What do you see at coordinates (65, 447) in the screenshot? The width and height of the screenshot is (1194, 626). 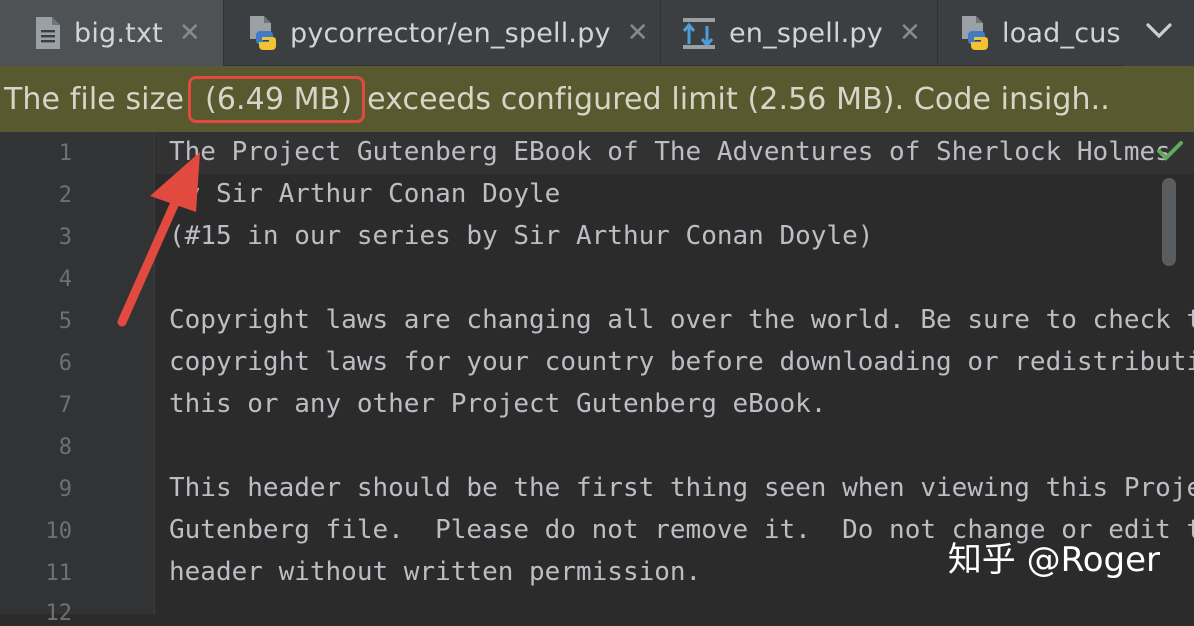 I see `line-number: 8` at bounding box center [65, 447].